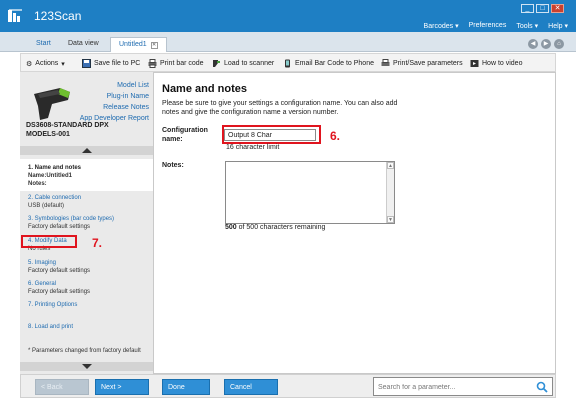  Describe the element at coordinates (251, 387) in the screenshot. I see `cancel-button: Cancel` at that location.